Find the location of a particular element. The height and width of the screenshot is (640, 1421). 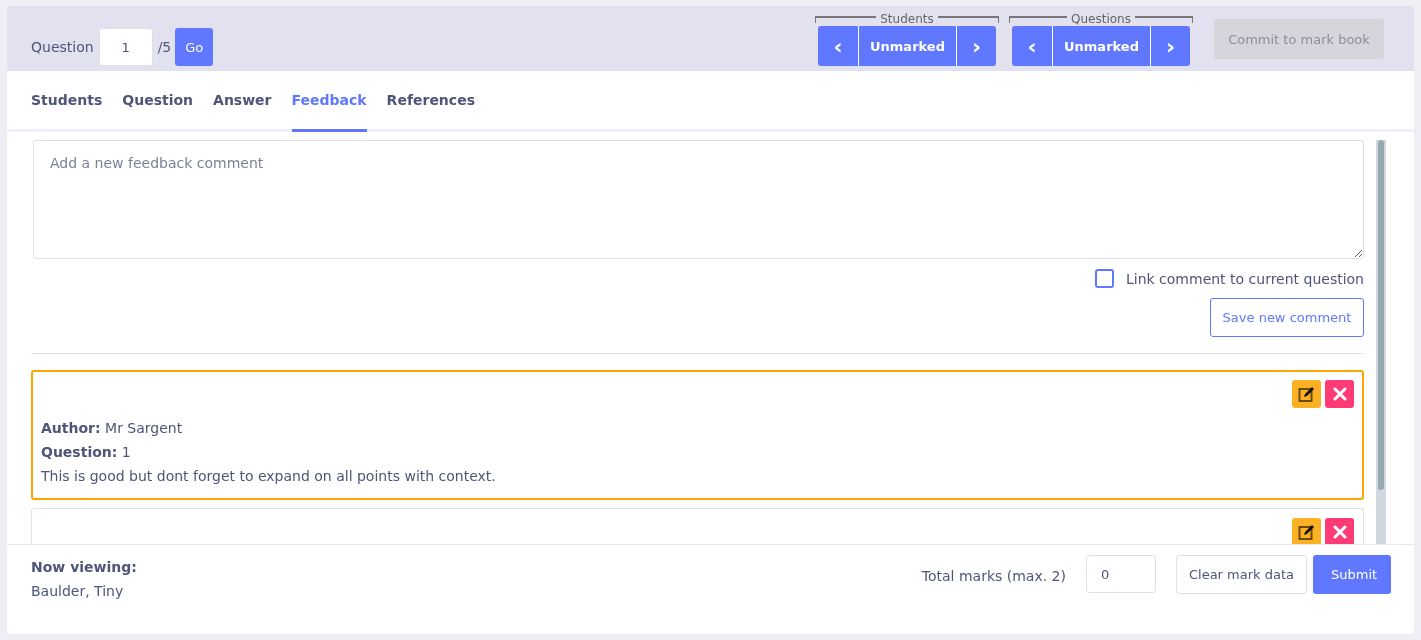

total-marks-label: Total marks (max. 2) is located at coordinates (993, 576).